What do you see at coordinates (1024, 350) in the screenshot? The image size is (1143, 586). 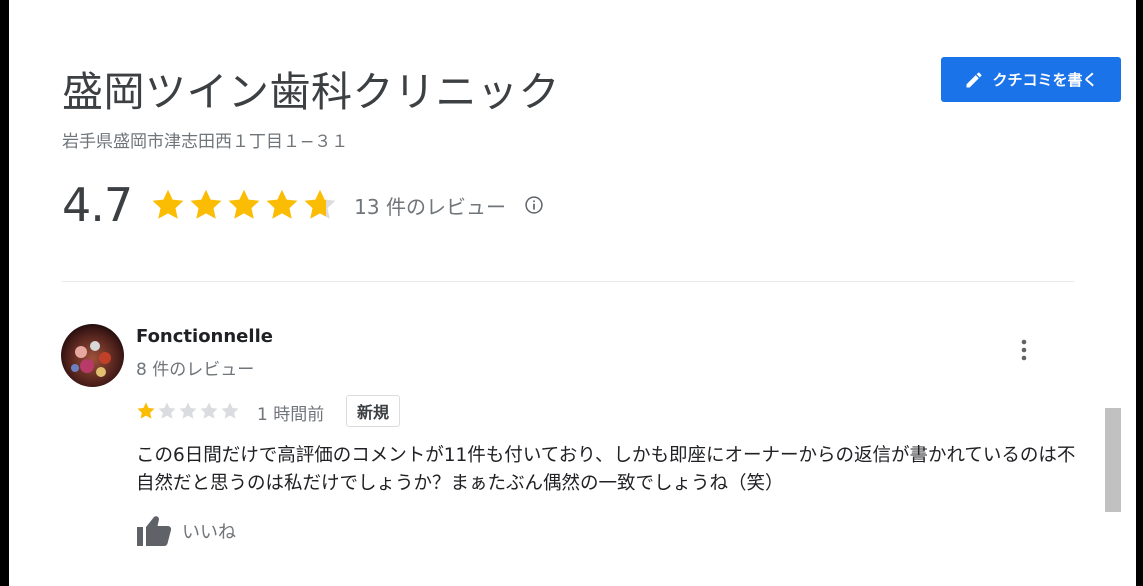 I see `more-vert-icon` at bounding box center [1024, 350].